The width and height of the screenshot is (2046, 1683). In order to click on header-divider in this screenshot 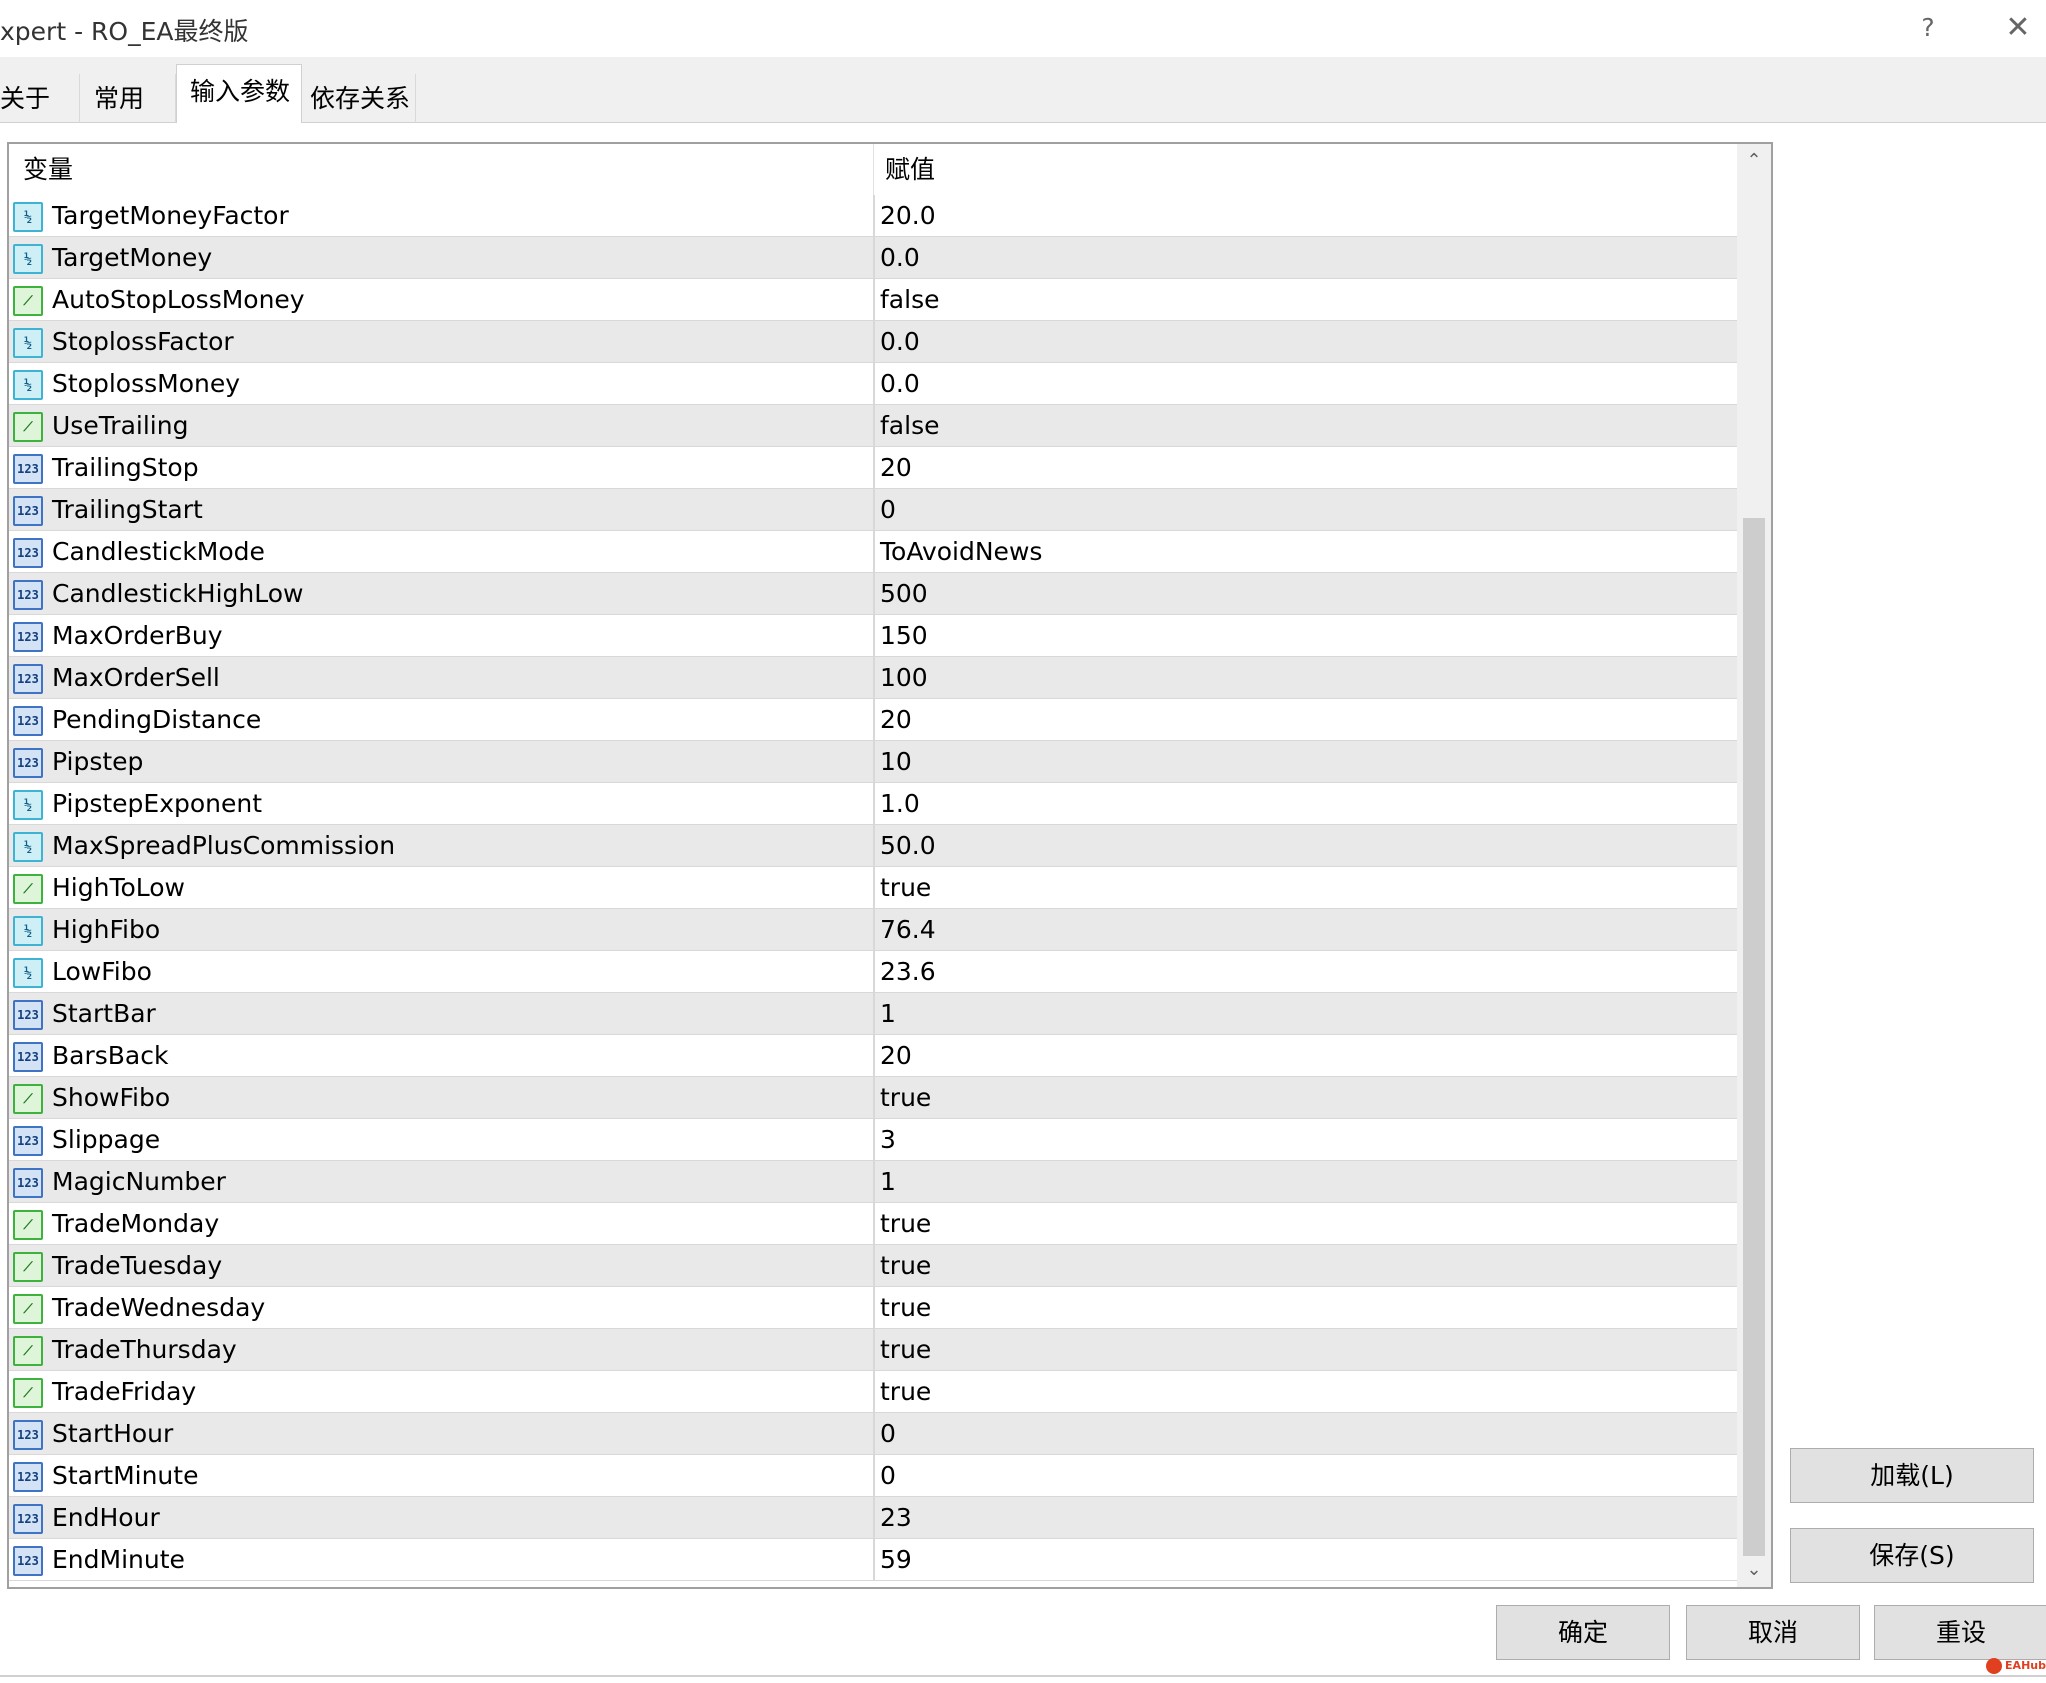, I will do `click(873, 169)`.